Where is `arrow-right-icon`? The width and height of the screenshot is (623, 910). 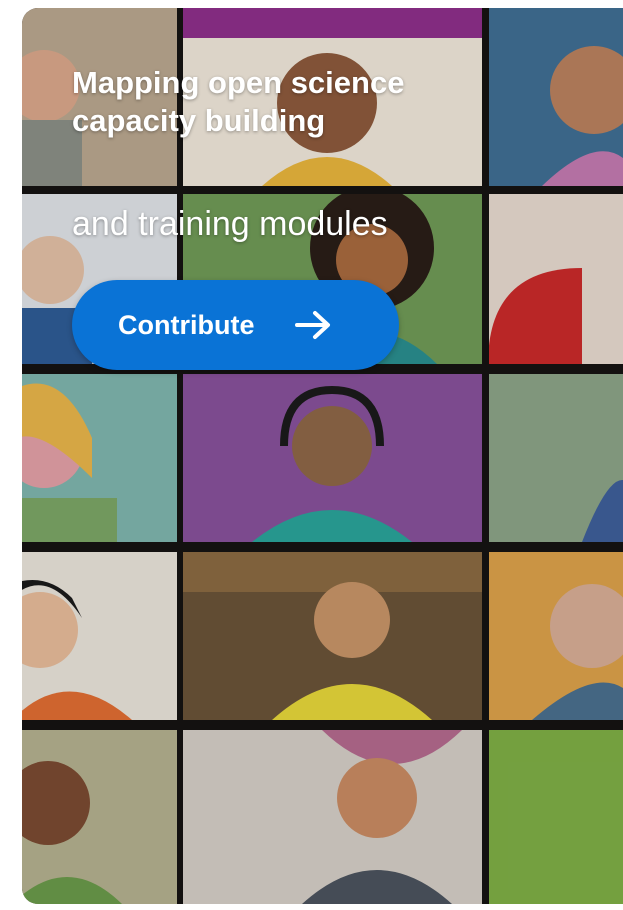 arrow-right-icon is located at coordinates (313, 325).